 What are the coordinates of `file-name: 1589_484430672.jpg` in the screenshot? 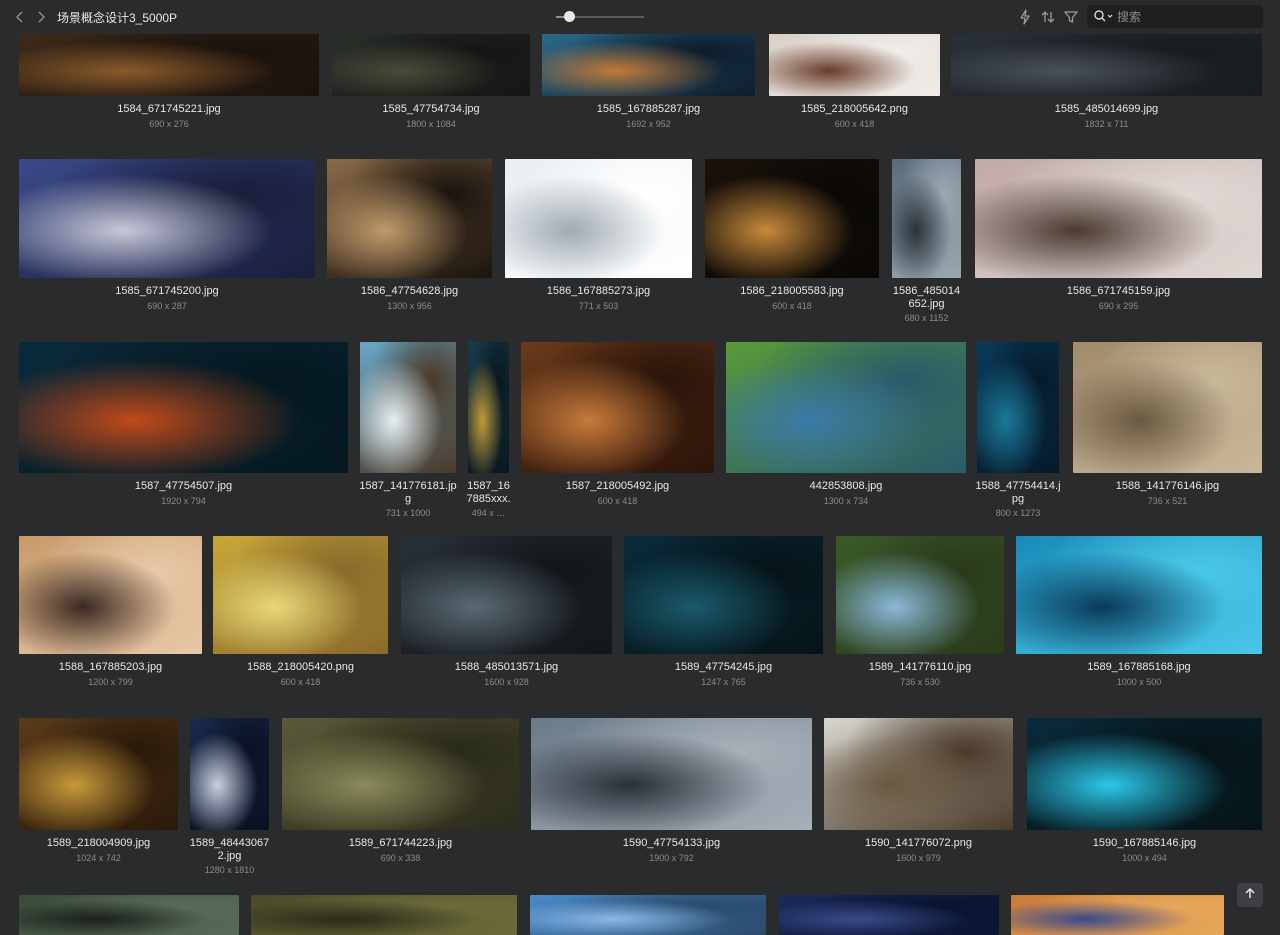 It's located at (229, 849).